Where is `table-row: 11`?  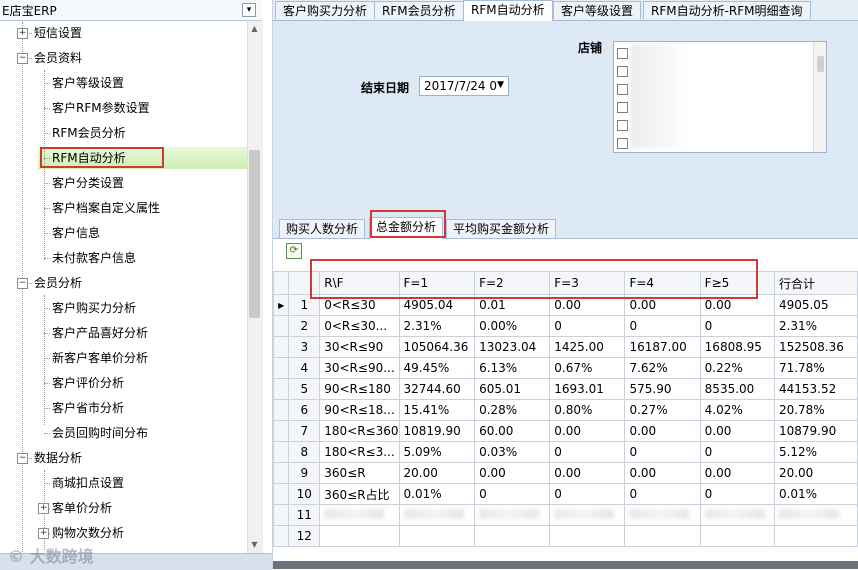
table-row: 11 is located at coordinates (565, 515).